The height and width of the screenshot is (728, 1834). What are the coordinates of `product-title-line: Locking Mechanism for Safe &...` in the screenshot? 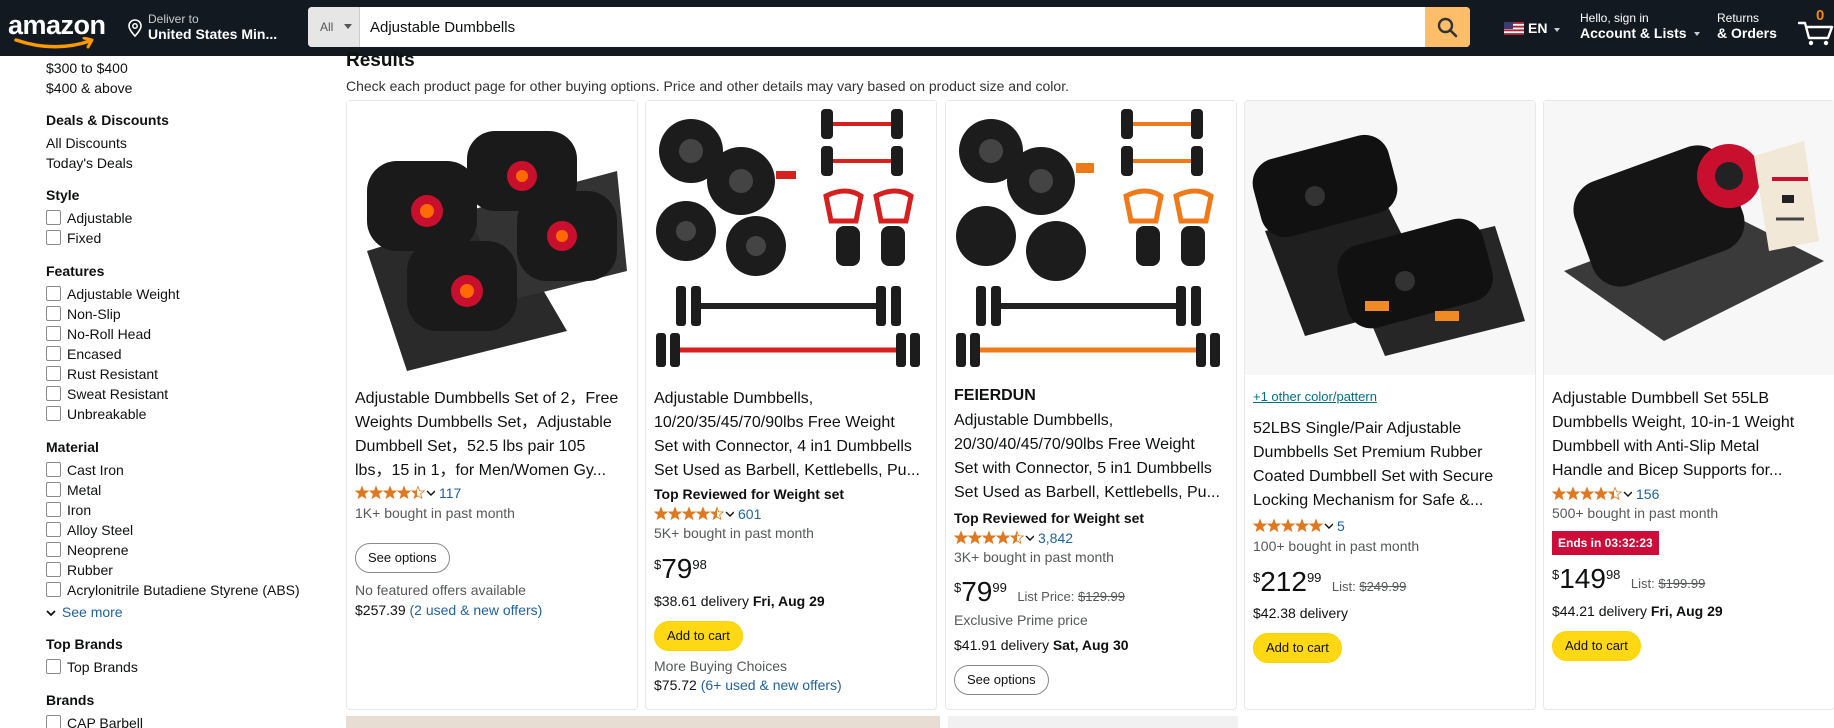 It's located at (1368, 501).